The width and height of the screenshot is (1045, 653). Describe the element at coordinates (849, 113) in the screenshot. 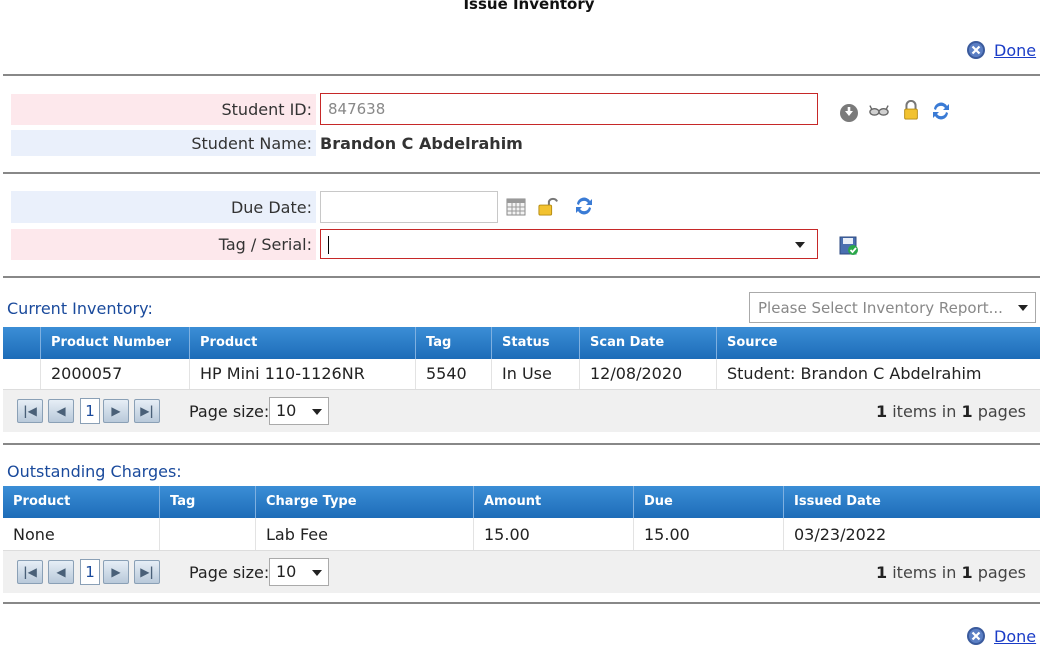

I see `down-arrow-icon` at that location.